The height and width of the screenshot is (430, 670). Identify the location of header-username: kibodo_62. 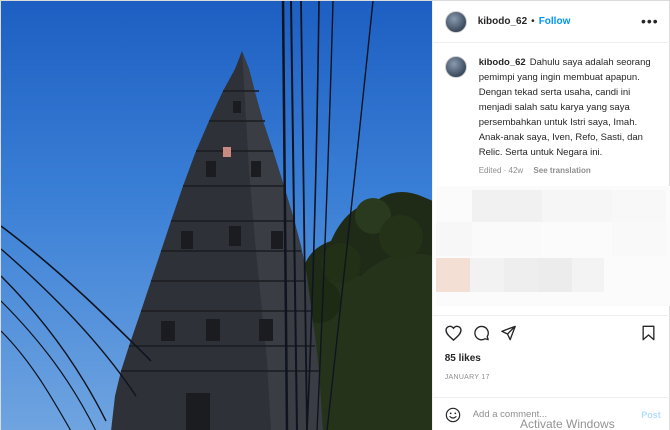
(502, 21).